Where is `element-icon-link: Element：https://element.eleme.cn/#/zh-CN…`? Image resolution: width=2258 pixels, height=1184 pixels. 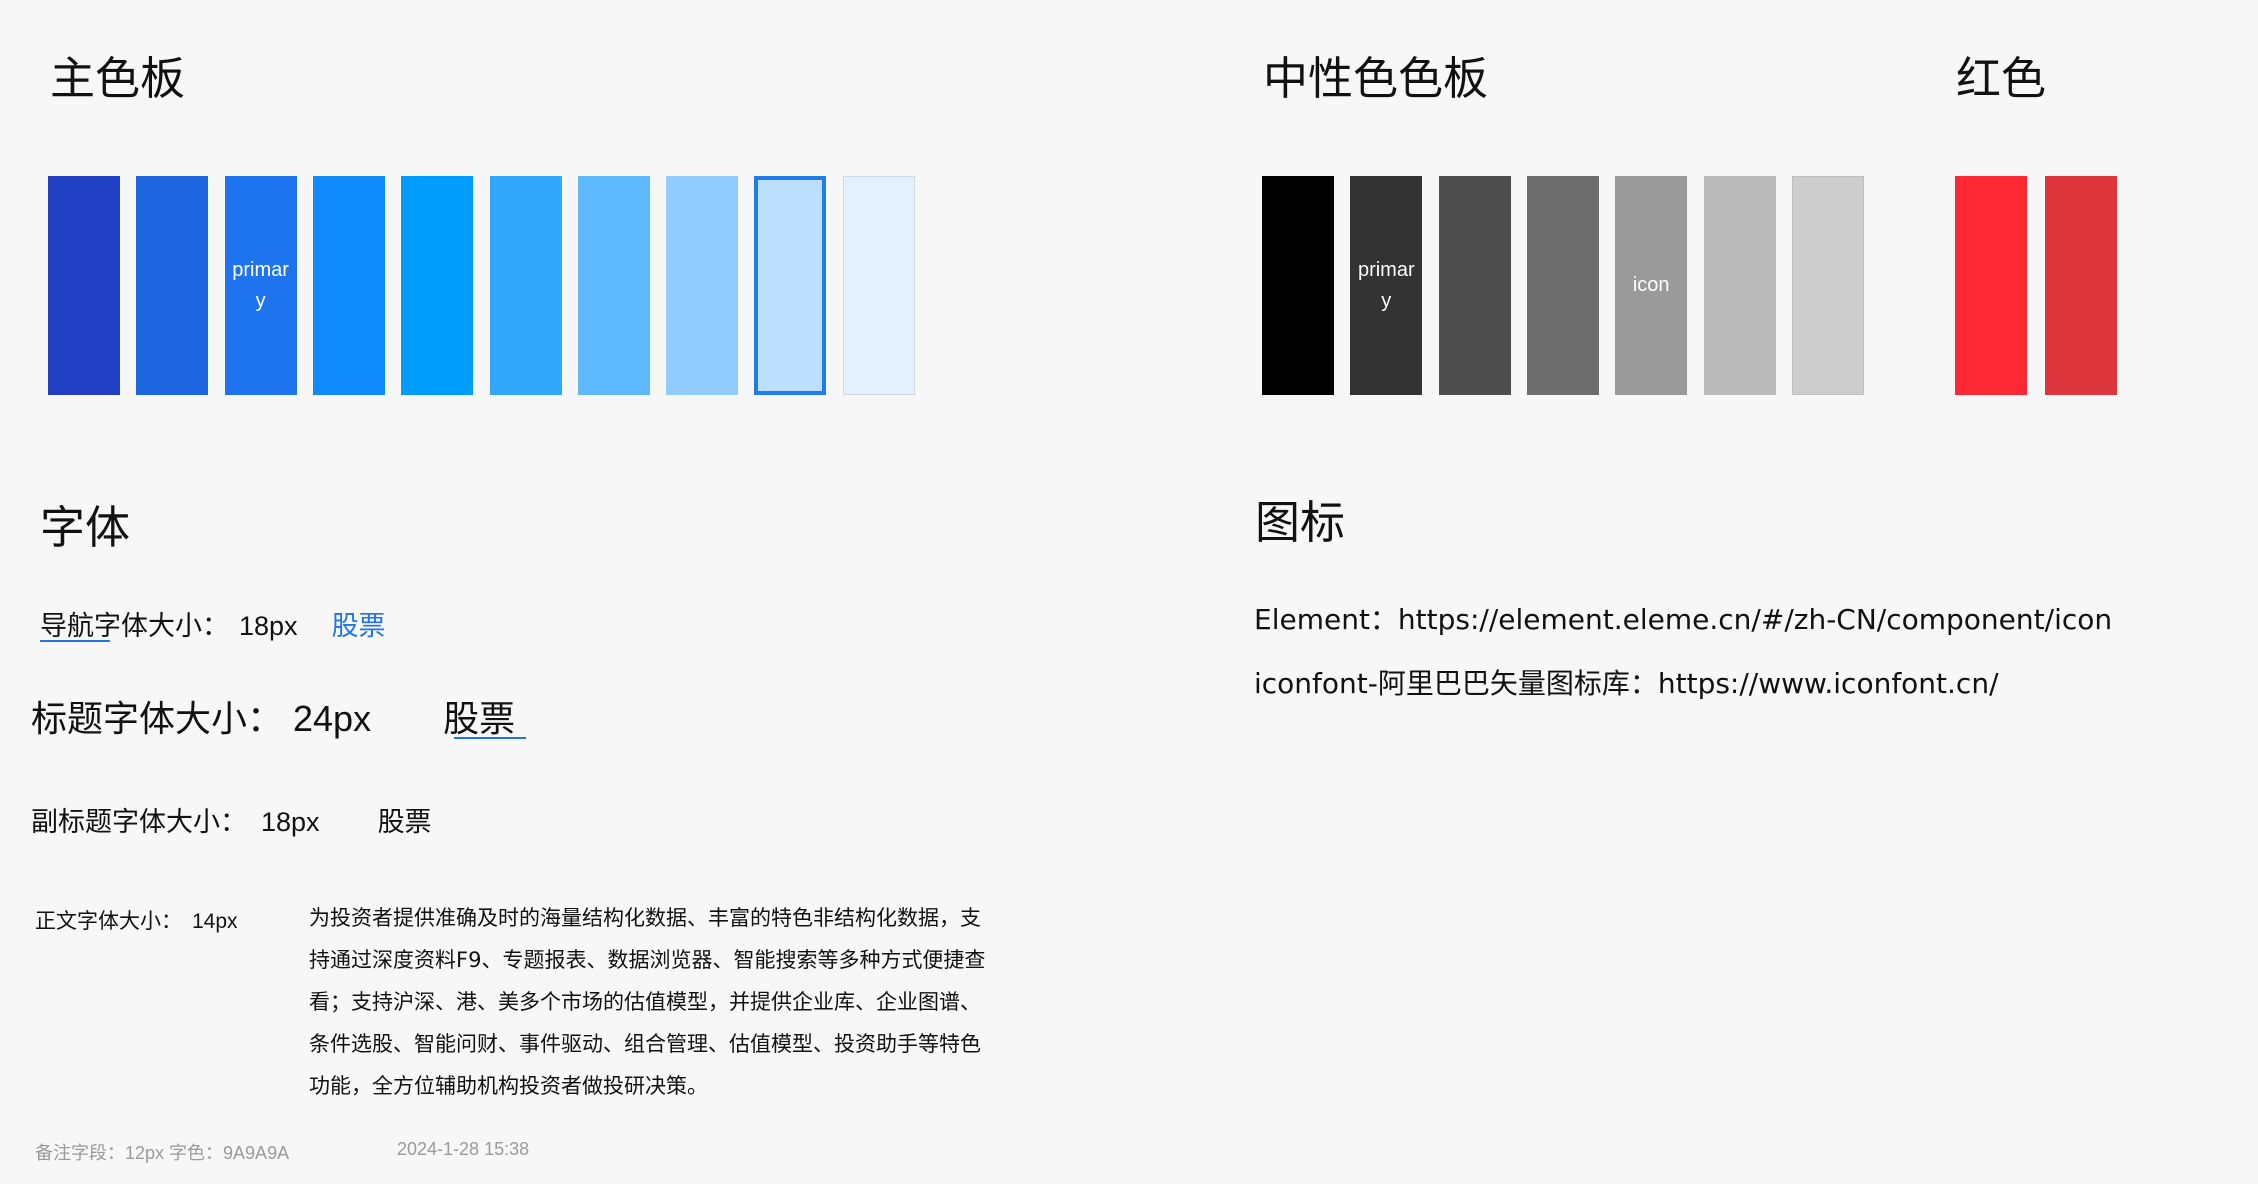
element-icon-link: Element：https://element.eleme.cn/#/zh-CN… is located at coordinates (1683, 618).